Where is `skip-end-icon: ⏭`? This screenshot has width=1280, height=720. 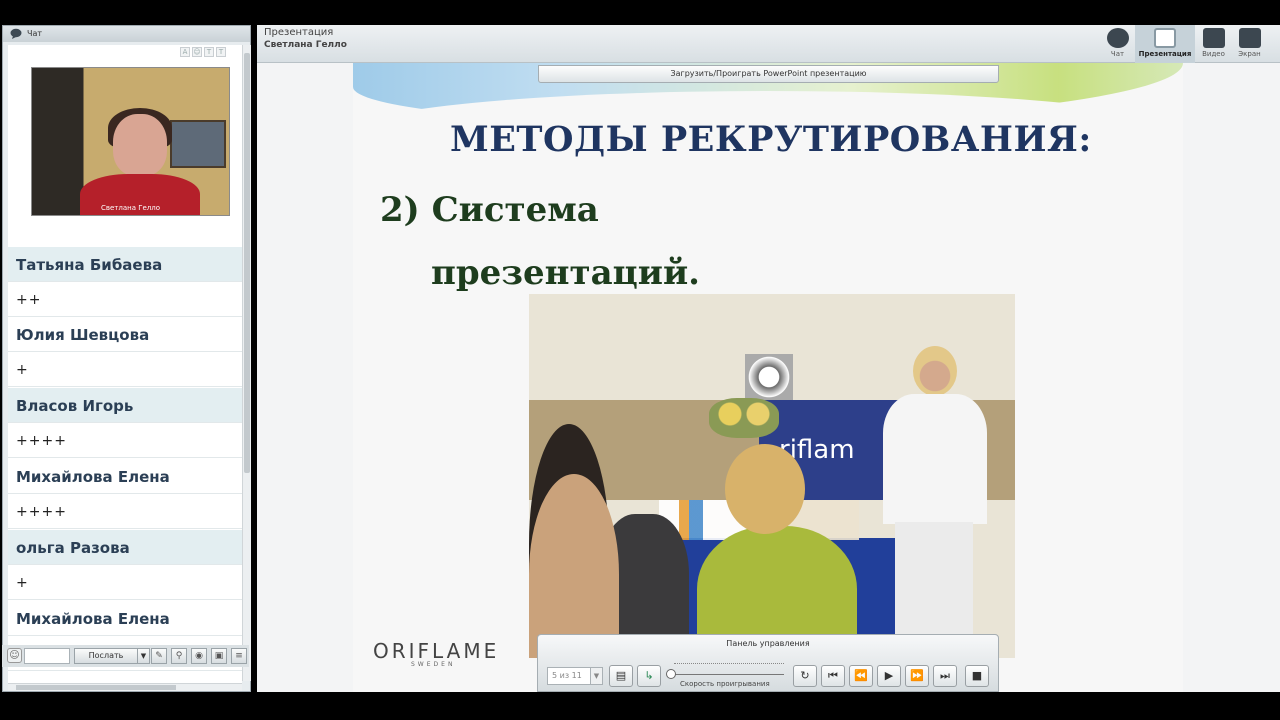 skip-end-icon: ⏭ is located at coordinates (945, 675).